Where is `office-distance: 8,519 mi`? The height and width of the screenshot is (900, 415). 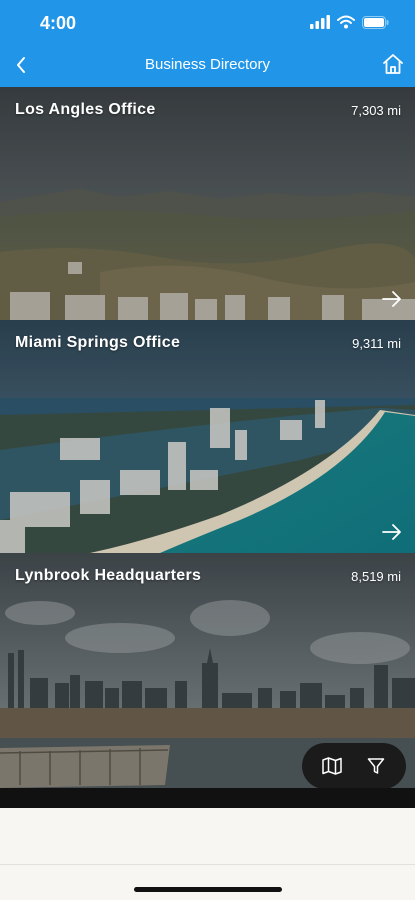
office-distance: 8,519 mi is located at coordinates (376, 576).